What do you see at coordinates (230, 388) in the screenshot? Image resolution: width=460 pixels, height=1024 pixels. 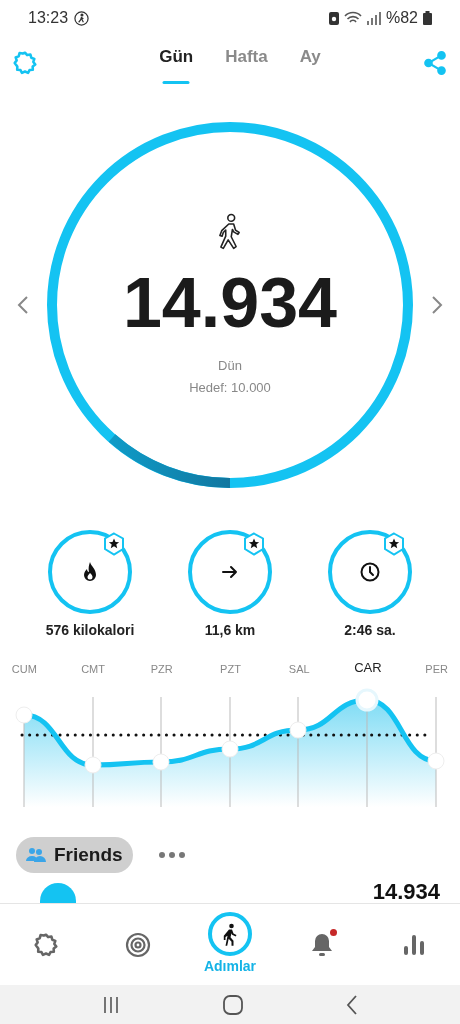 I see `goal-label: Hedef: 10.000` at bounding box center [230, 388].